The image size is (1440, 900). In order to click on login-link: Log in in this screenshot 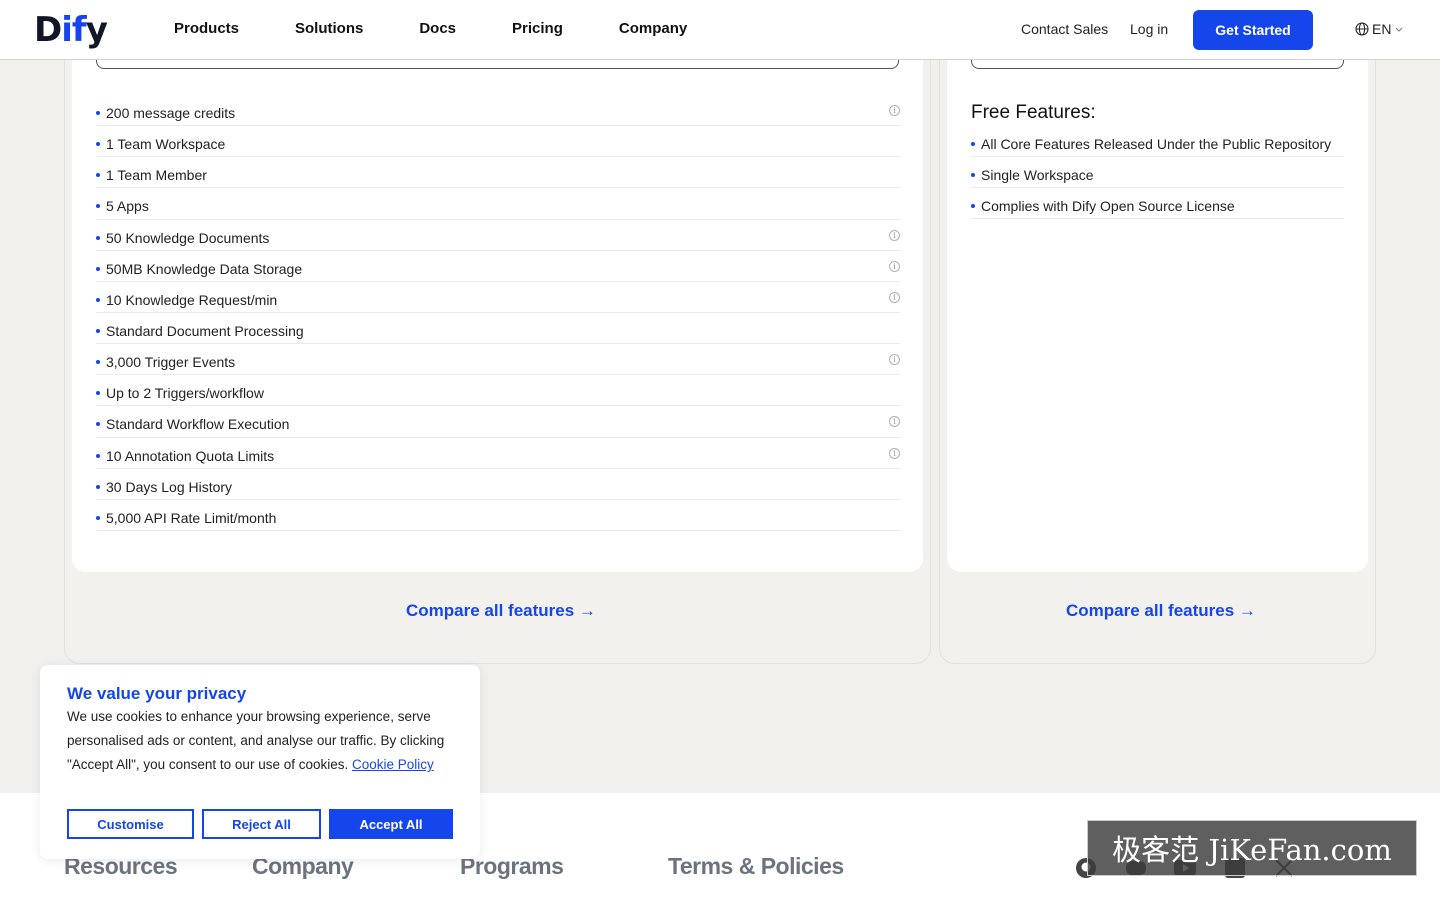, I will do `click(1149, 29)`.